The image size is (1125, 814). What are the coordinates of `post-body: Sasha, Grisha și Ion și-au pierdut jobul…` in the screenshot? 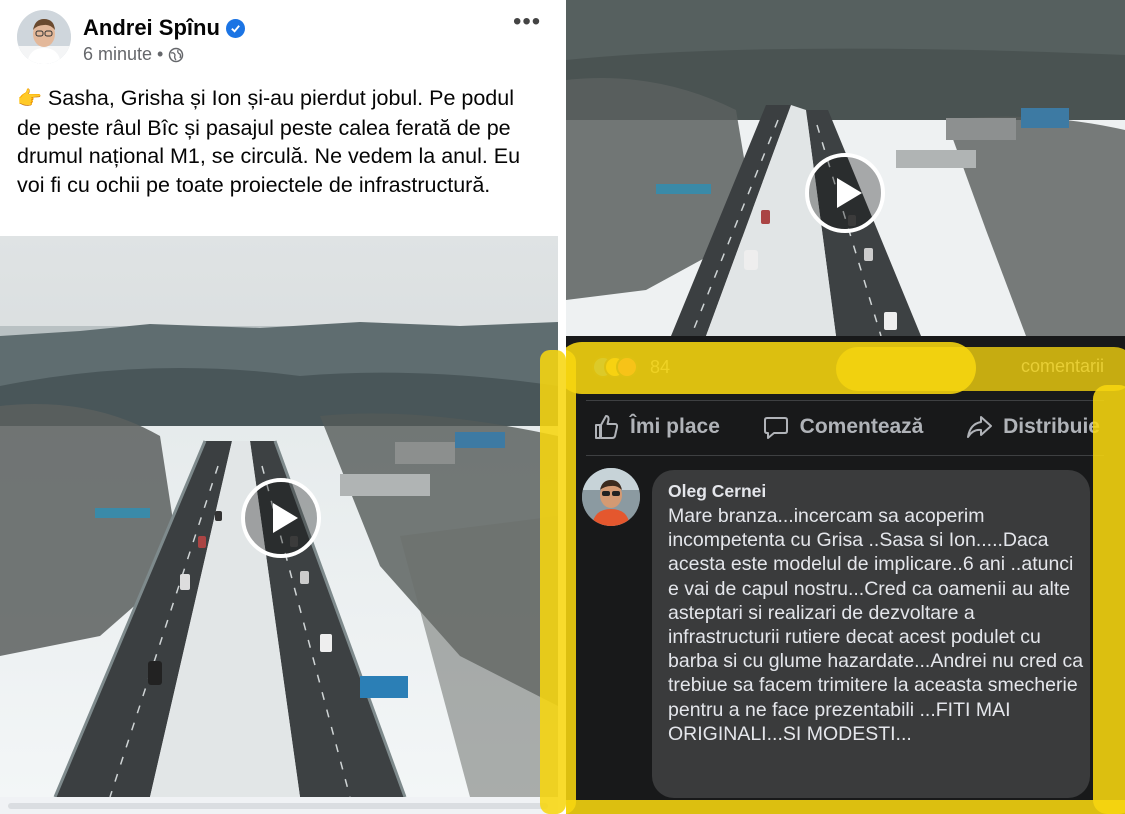 It's located at (269, 141).